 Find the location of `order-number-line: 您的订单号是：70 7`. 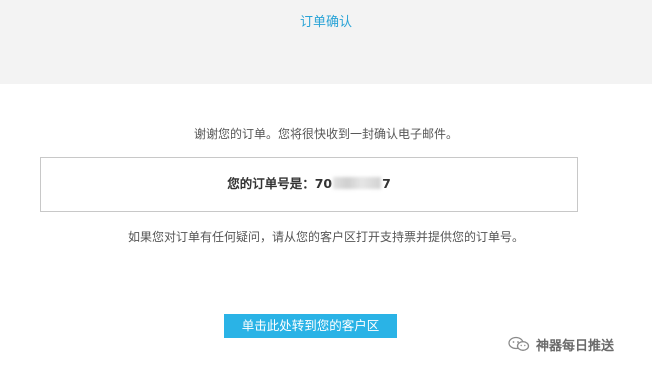

order-number-line: 您的订单号是：70 7 is located at coordinates (309, 182).